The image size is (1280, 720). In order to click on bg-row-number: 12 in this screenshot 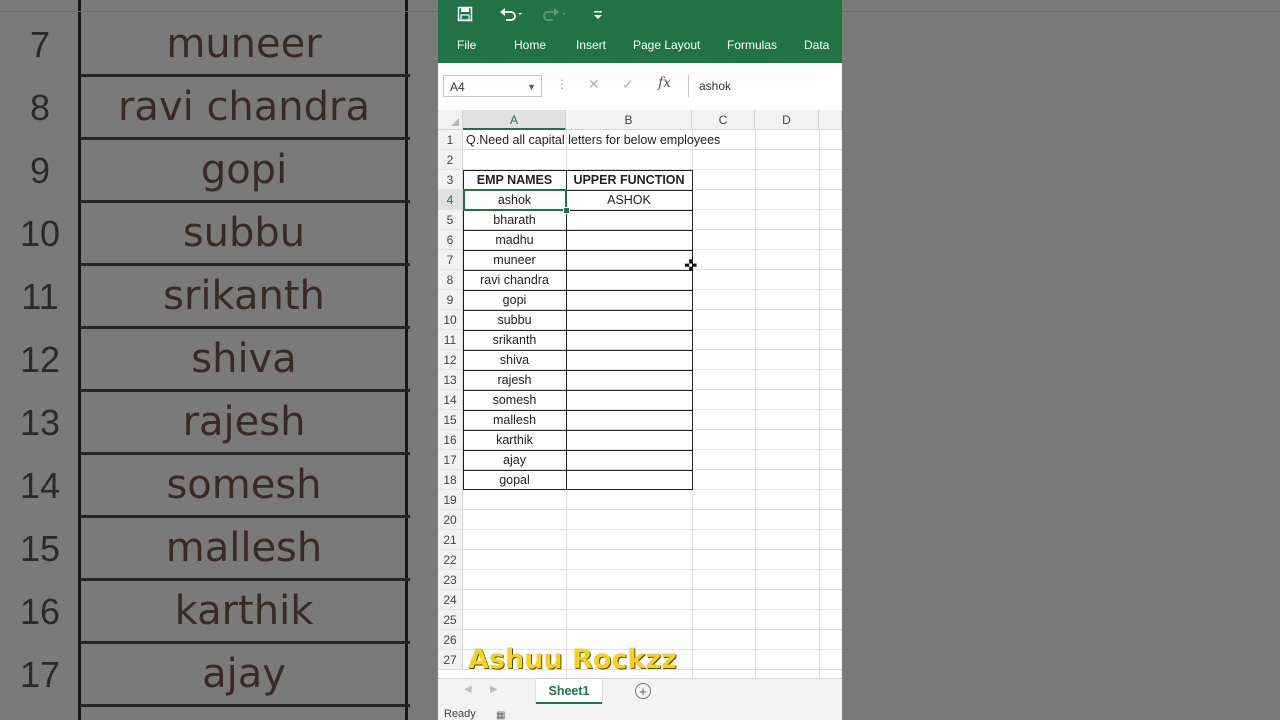, I will do `click(40, 359)`.